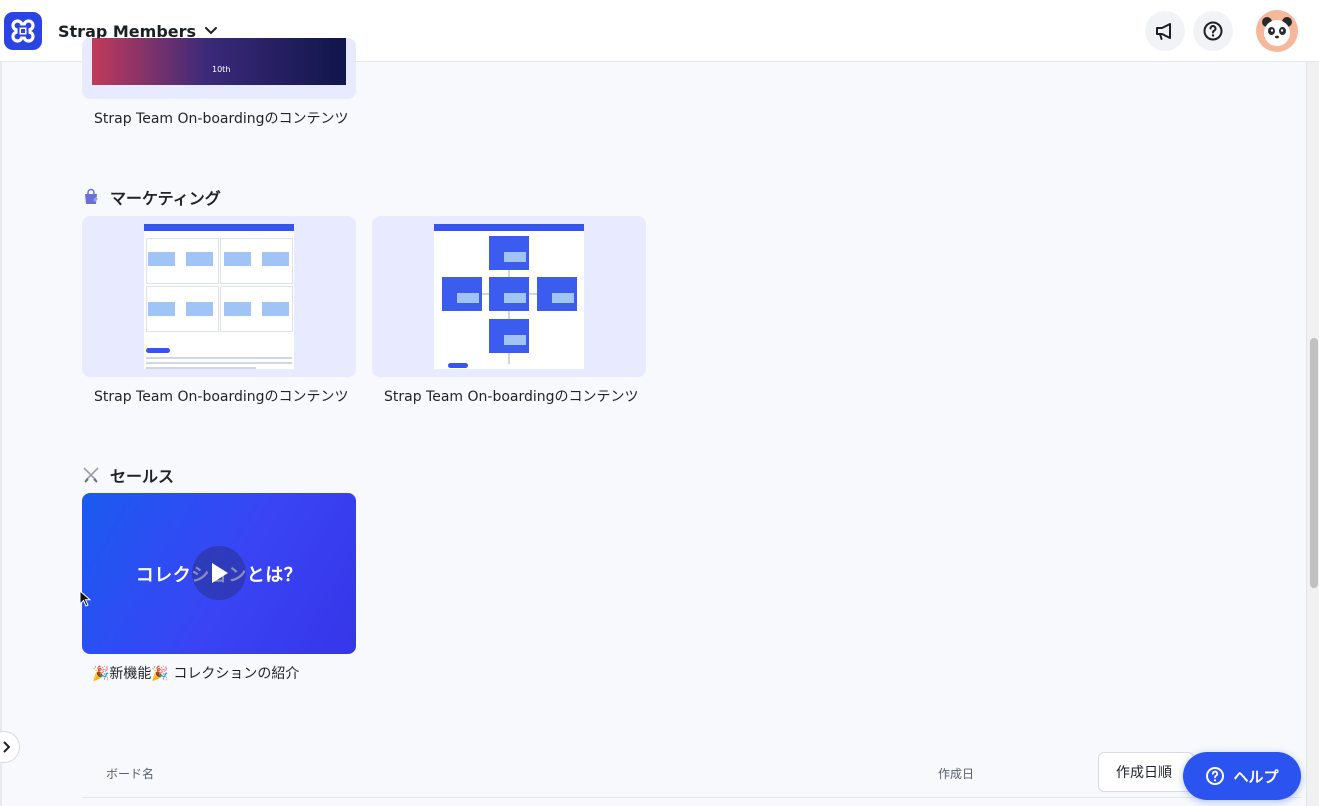  What do you see at coordinates (142, 476) in the screenshot?
I see `section-title-text: セールス` at bounding box center [142, 476].